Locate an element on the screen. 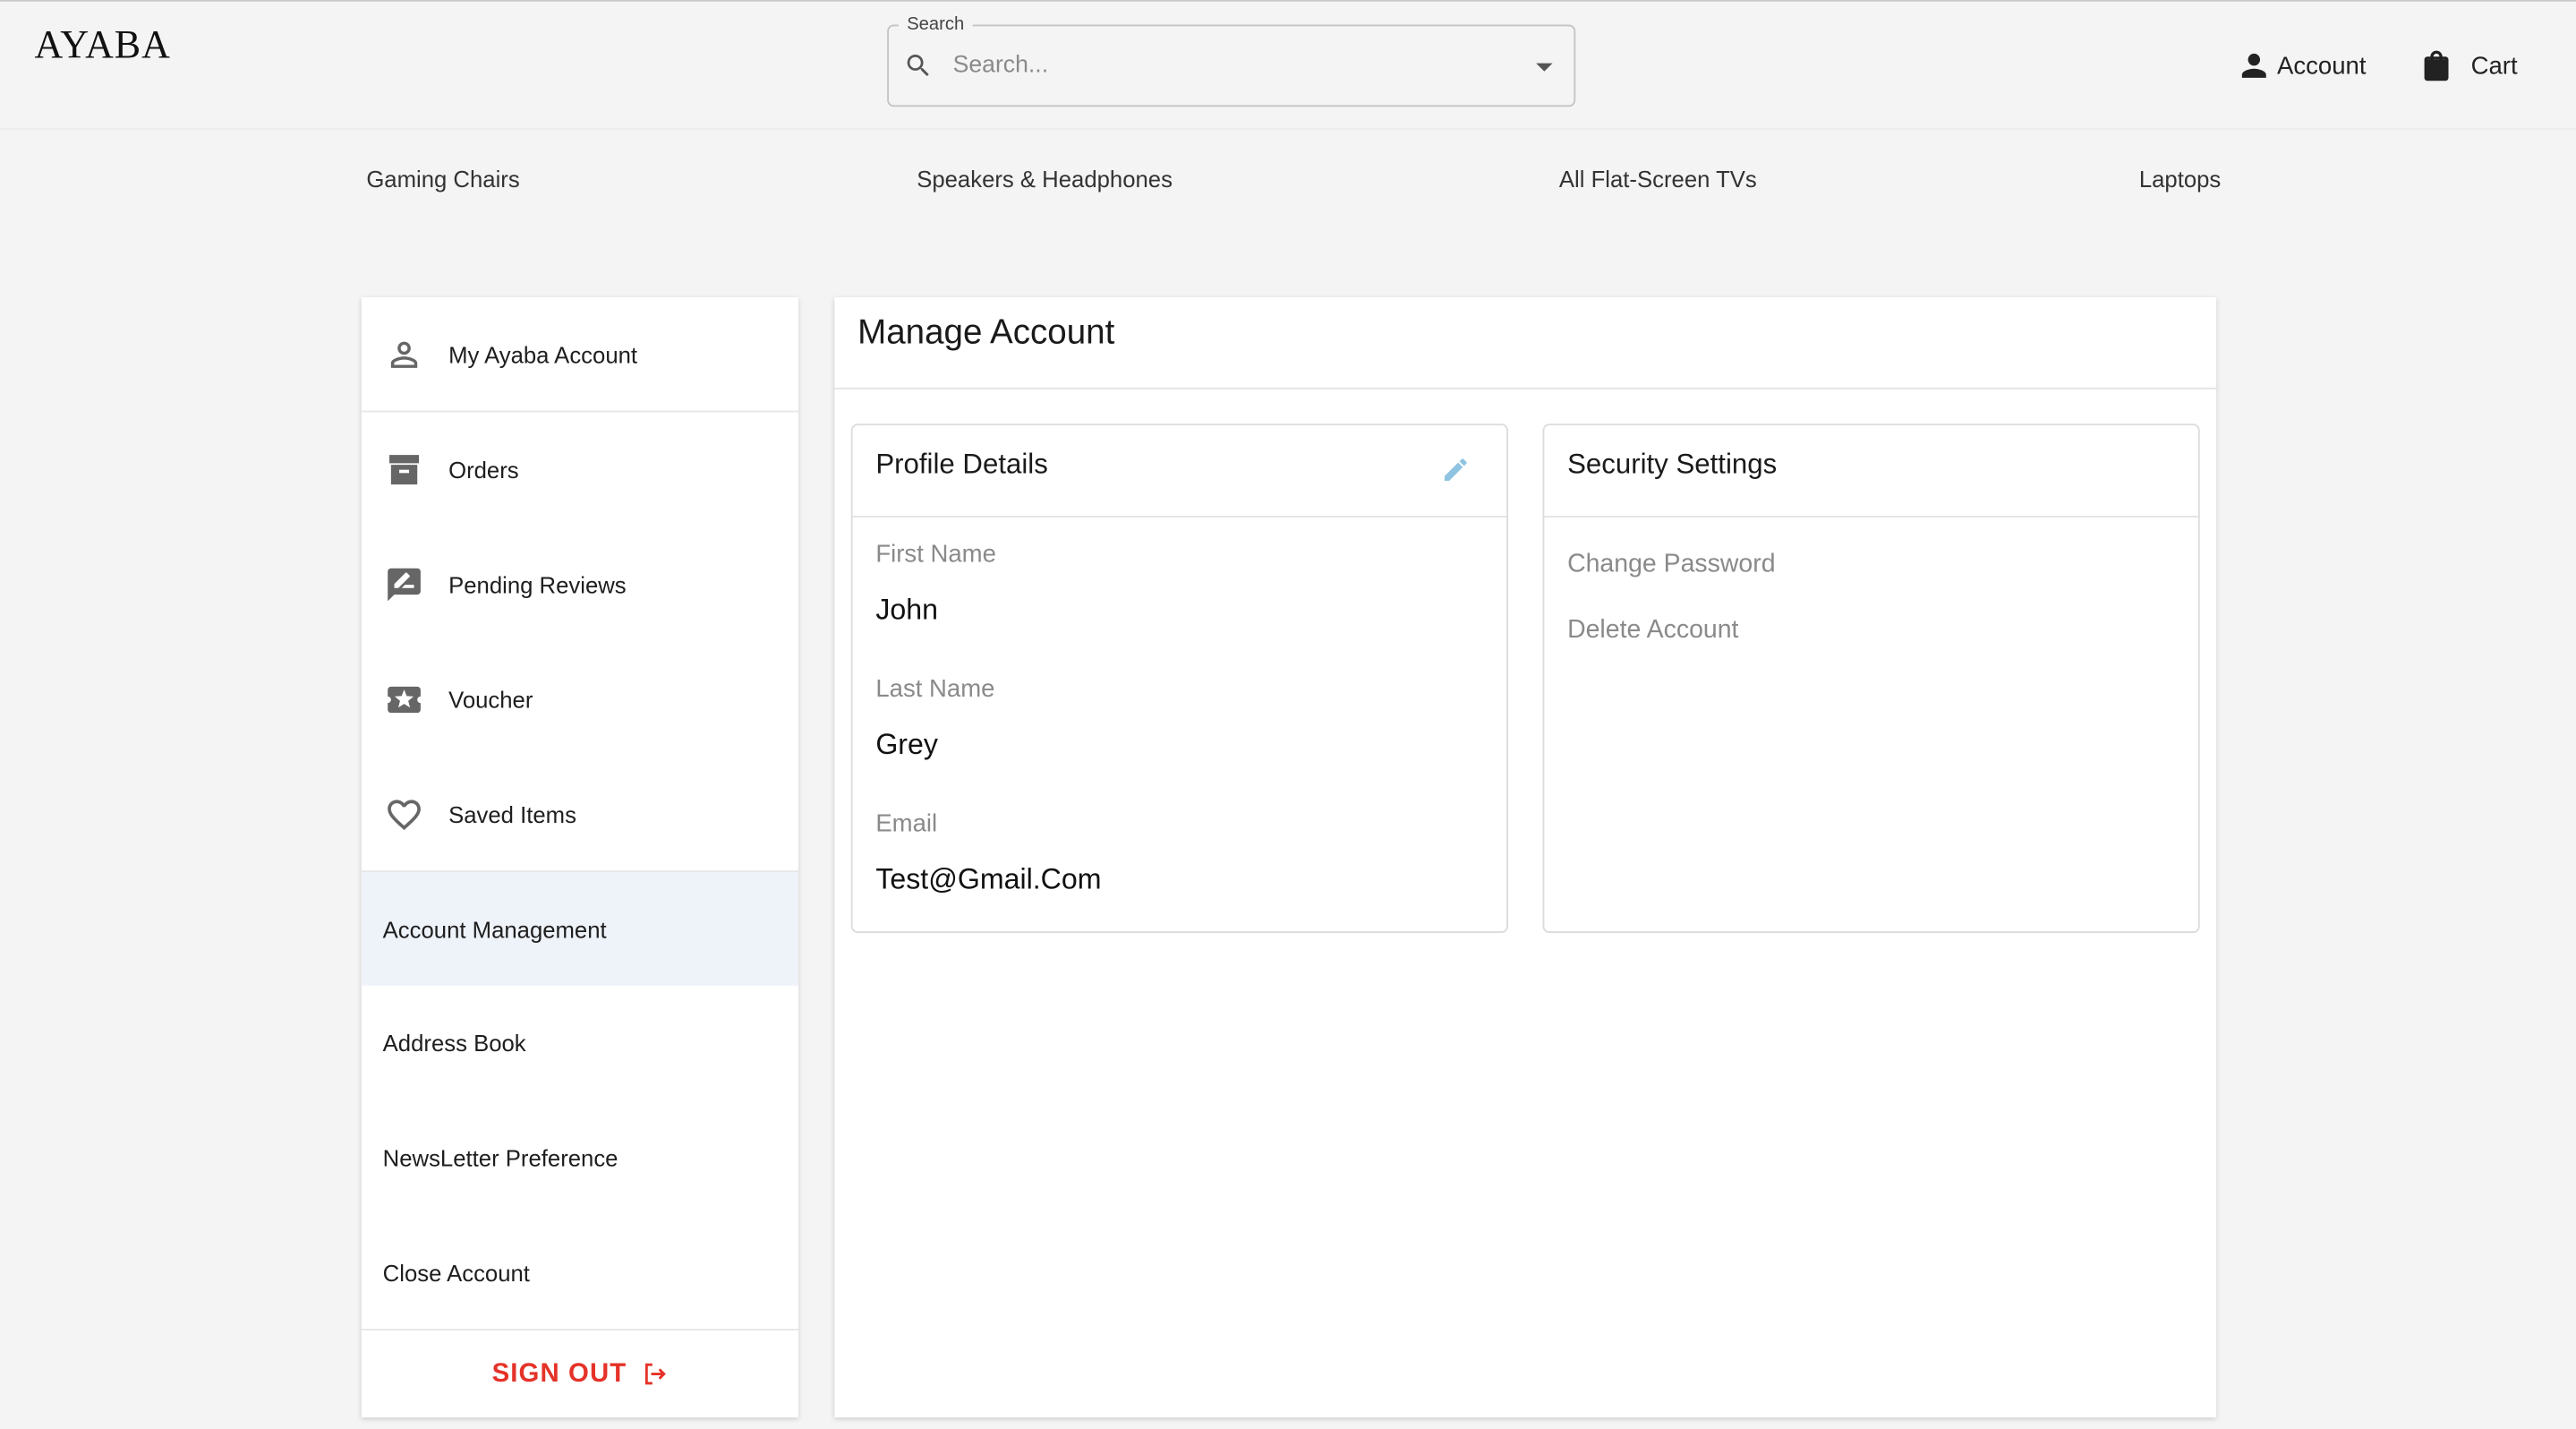  cart-link: Cart is located at coordinates (2468, 65).